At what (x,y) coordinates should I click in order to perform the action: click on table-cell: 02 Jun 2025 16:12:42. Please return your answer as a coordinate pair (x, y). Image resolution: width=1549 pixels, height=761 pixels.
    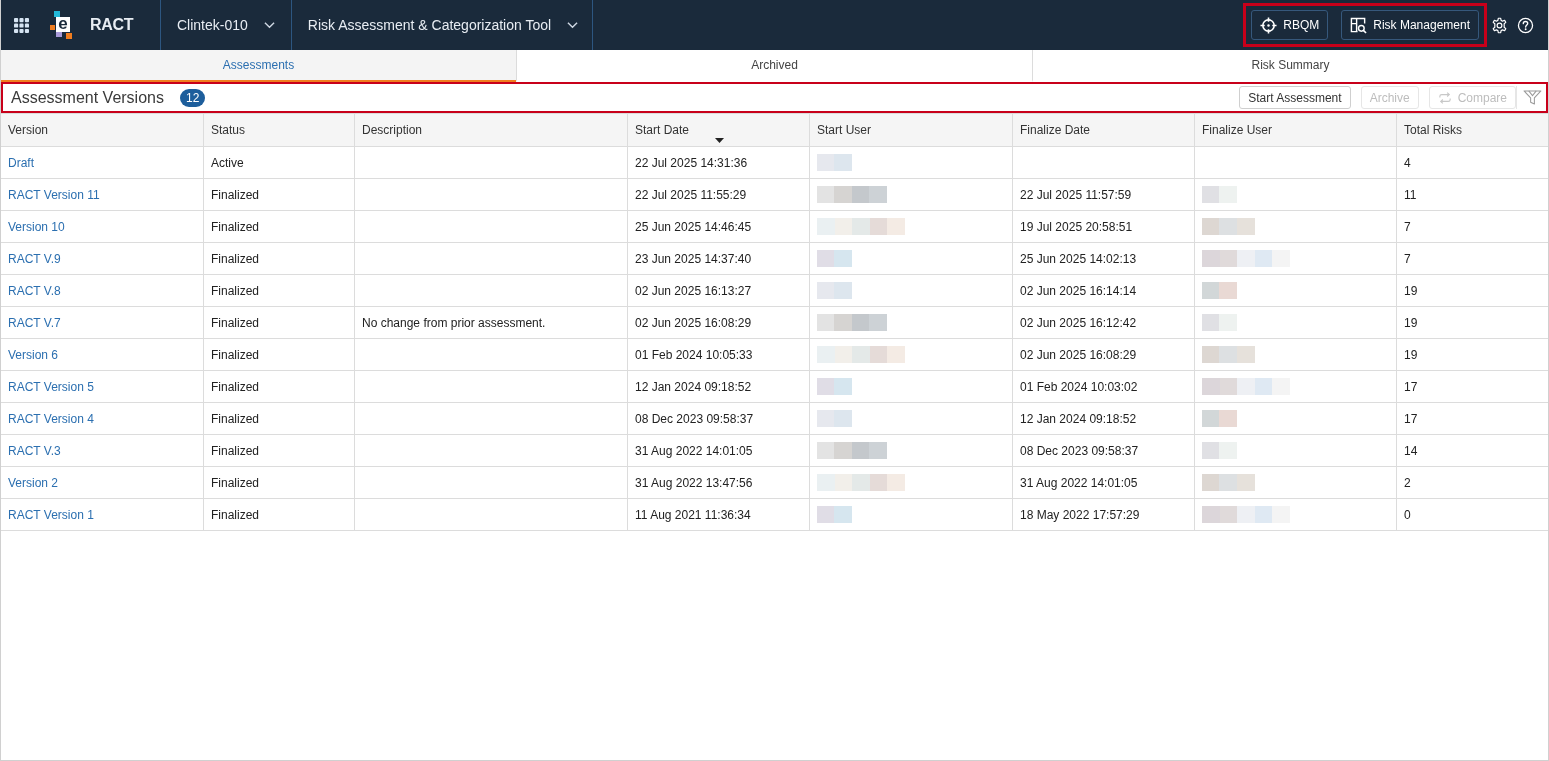
    Looking at the image, I should click on (1104, 322).